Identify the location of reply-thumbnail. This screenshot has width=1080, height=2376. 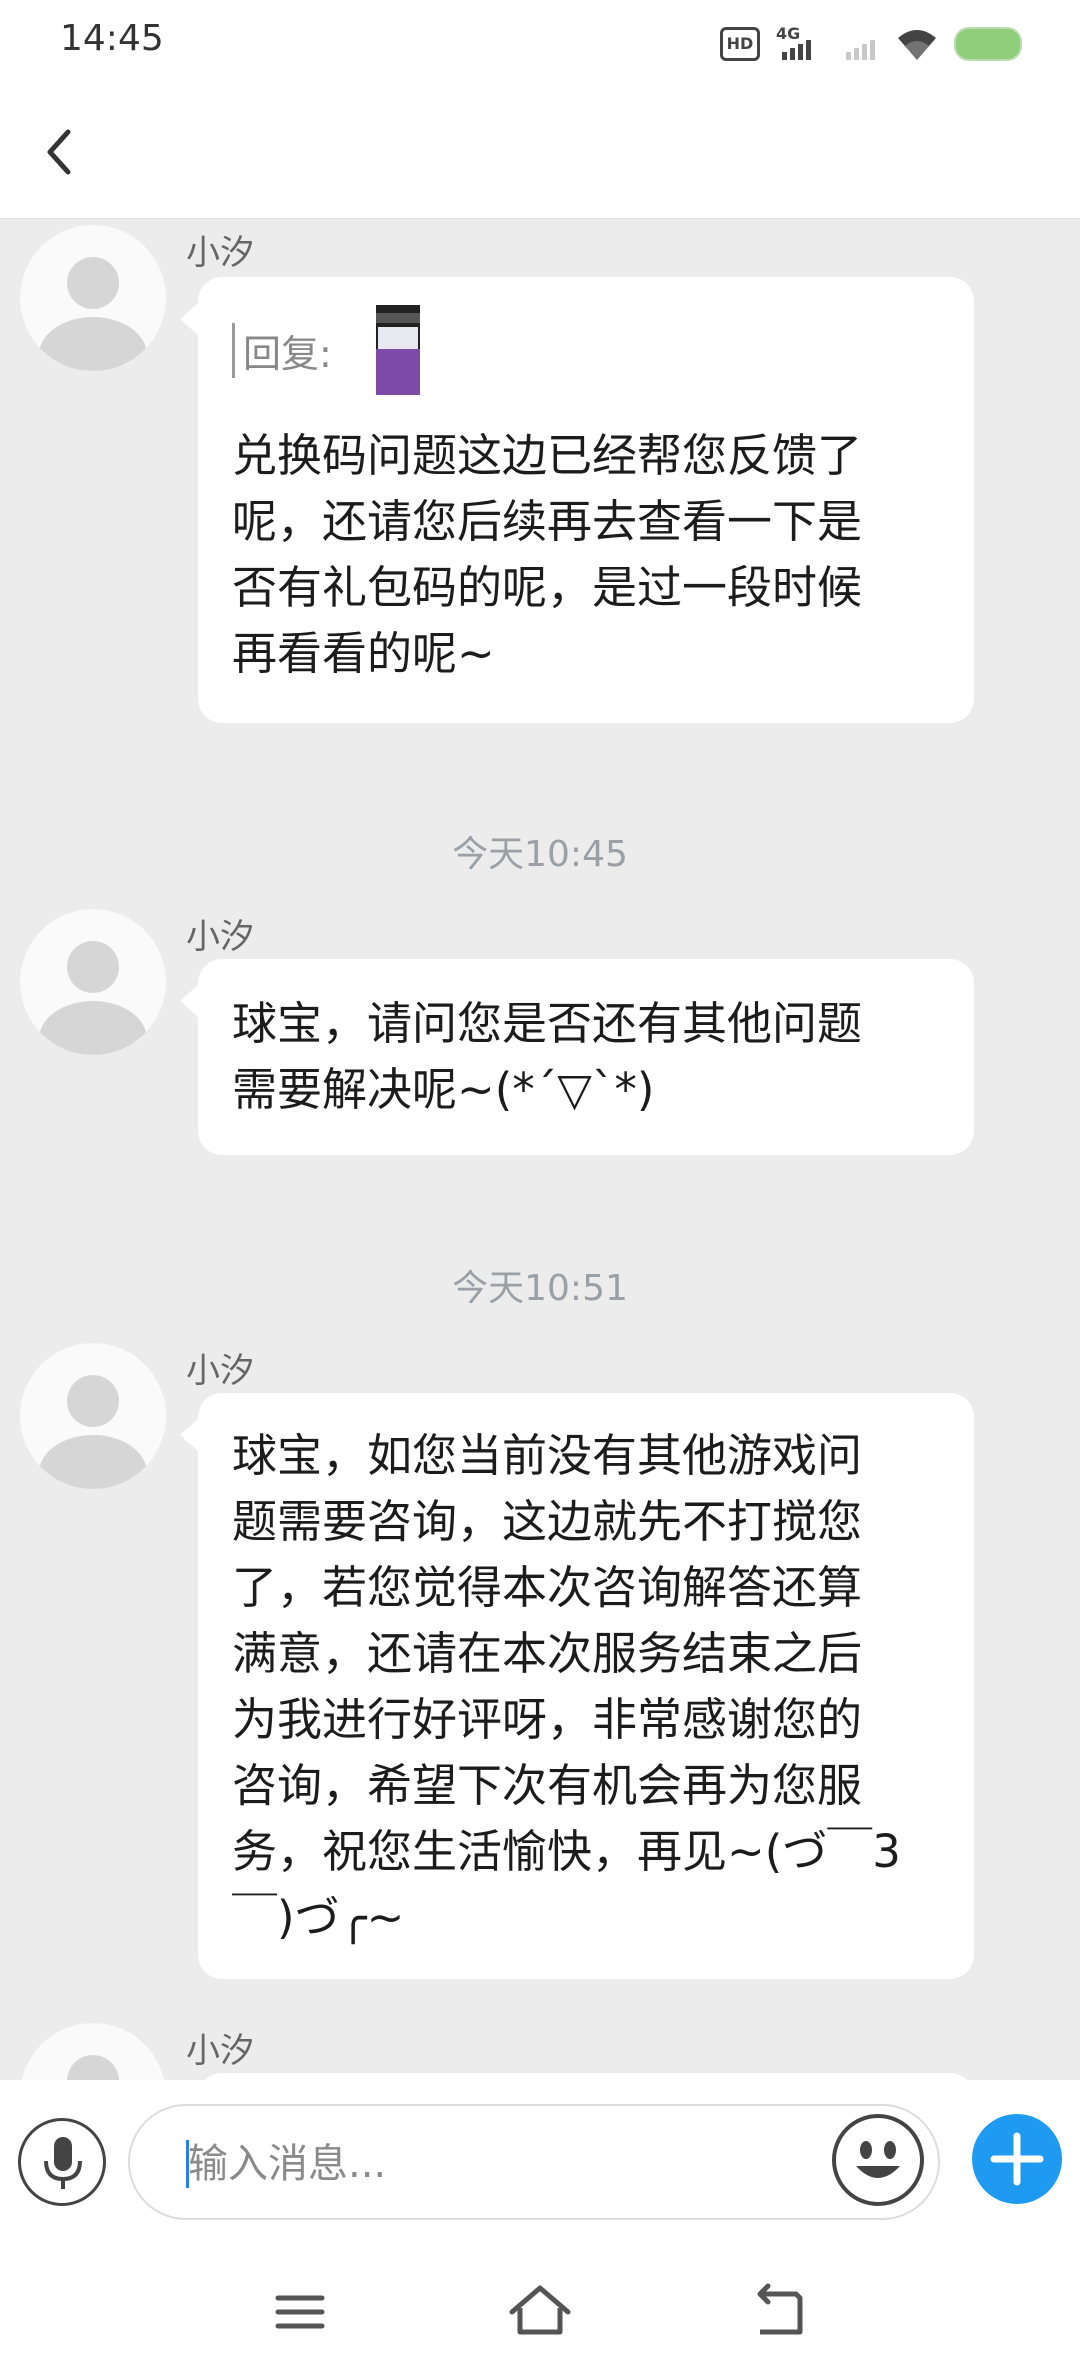
(397, 350).